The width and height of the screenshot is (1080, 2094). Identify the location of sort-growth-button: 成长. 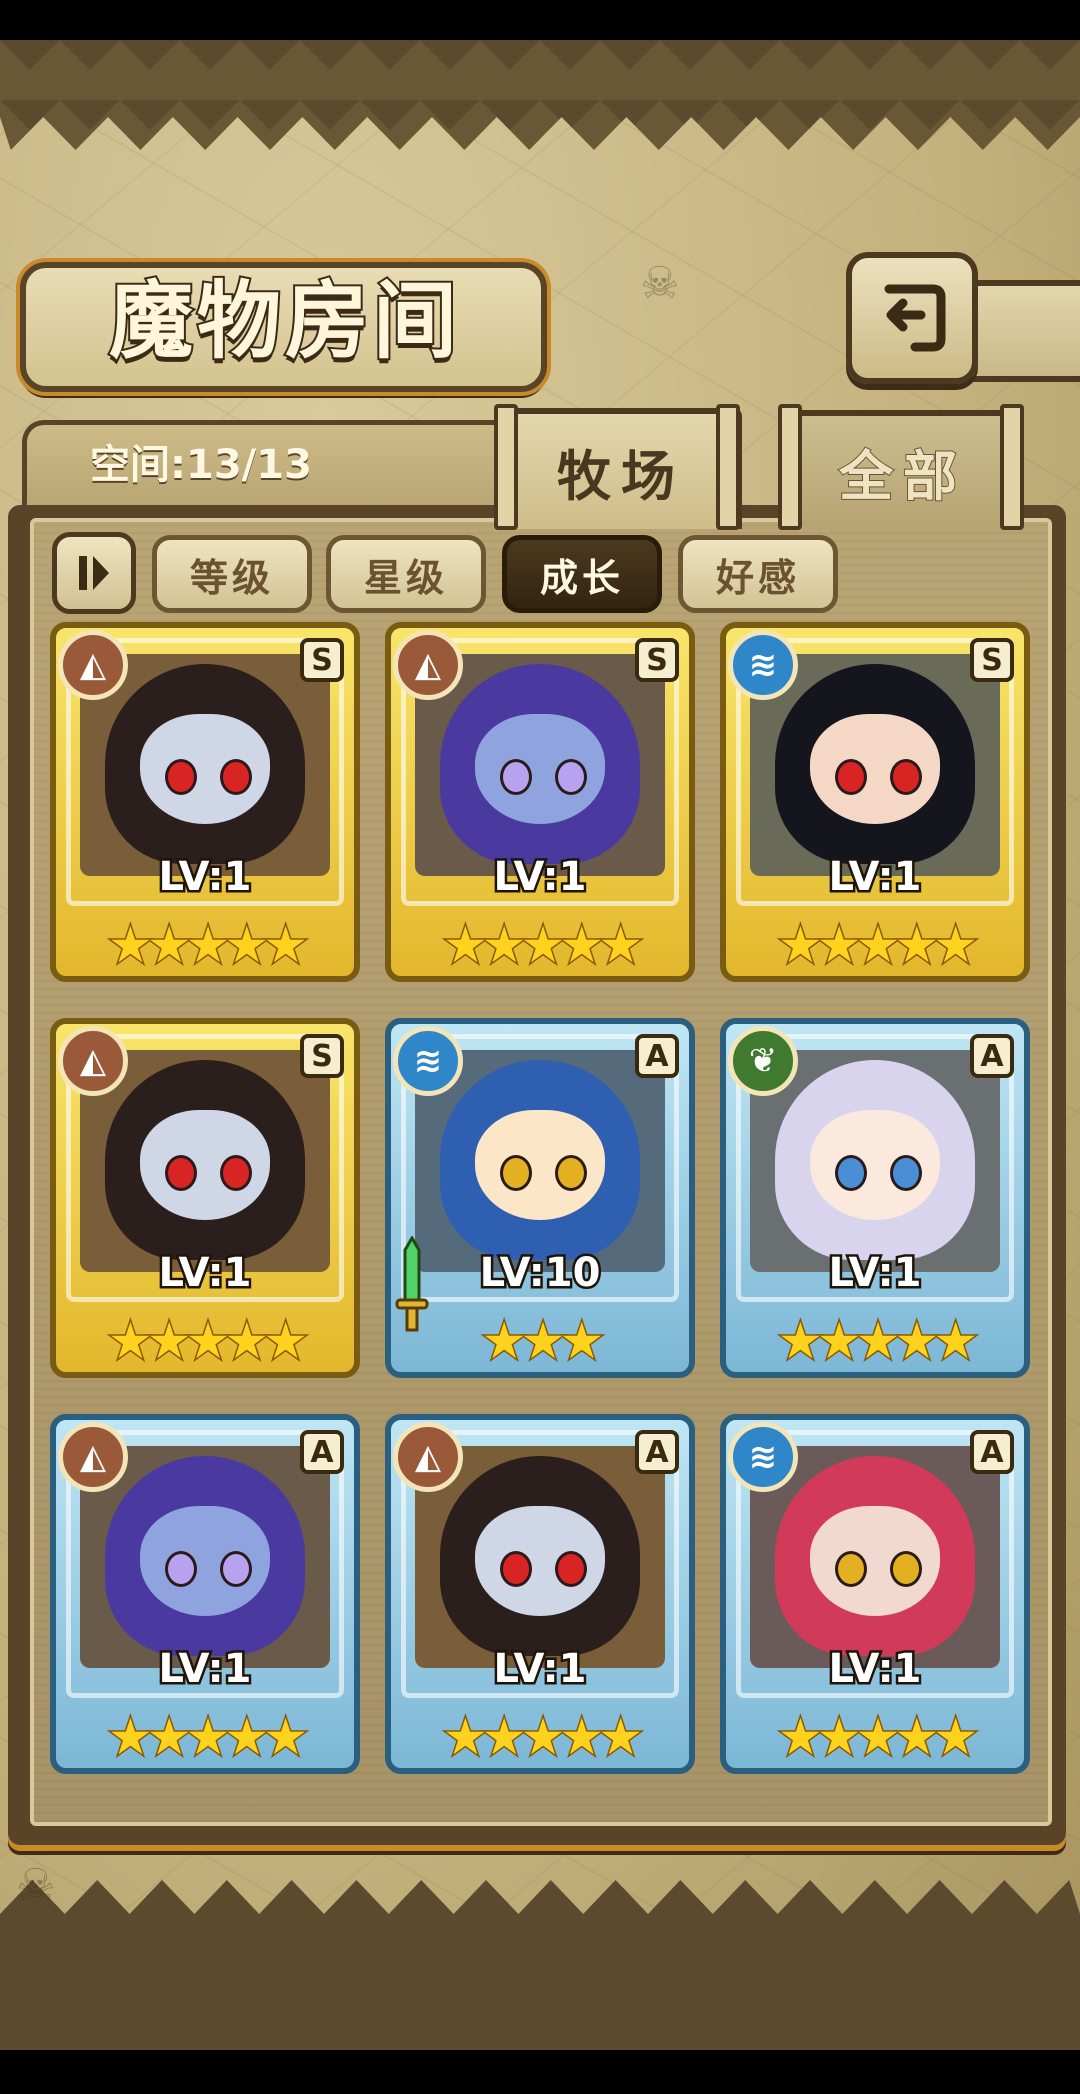
(582, 574).